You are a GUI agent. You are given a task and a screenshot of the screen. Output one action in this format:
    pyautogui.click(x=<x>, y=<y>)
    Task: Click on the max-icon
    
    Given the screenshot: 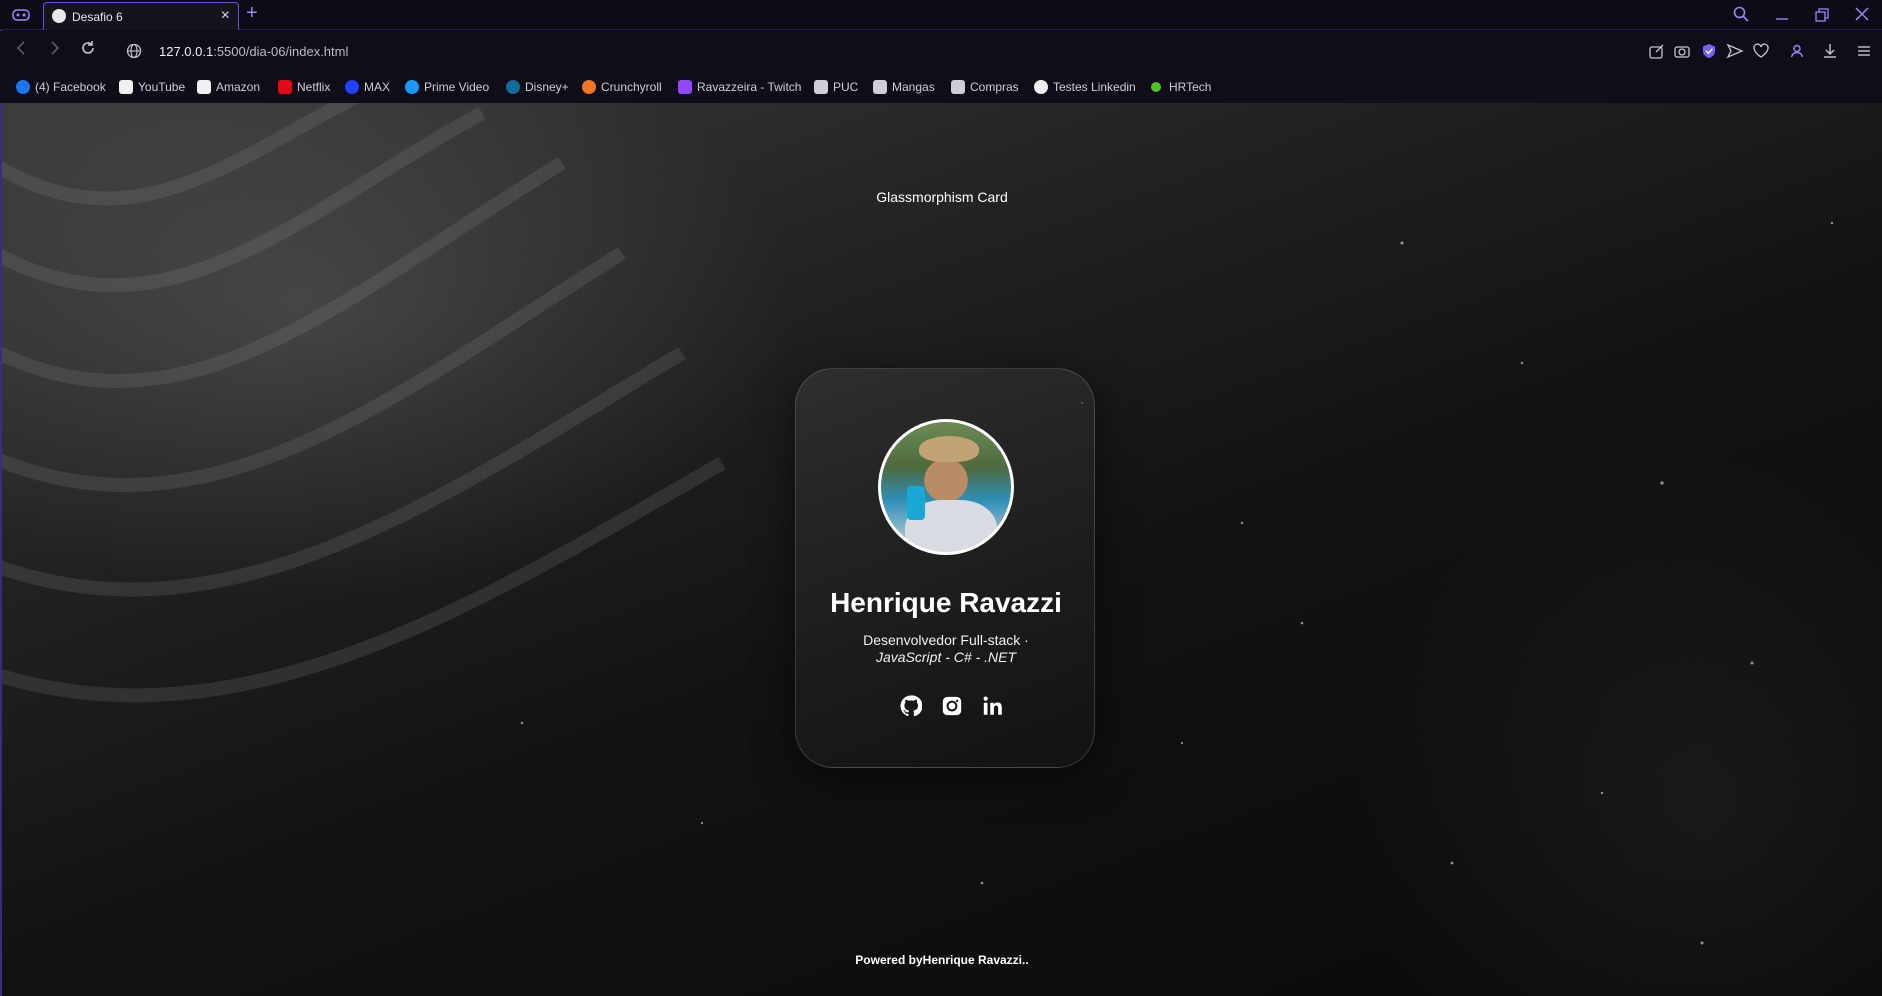 What is the action you would take?
    pyautogui.click(x=352, y=87)
    